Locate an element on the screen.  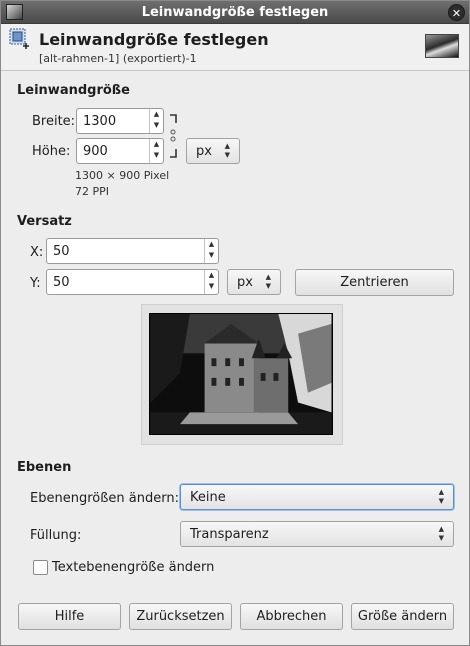
height-stepper: ▲ ▼ is located at coordinates (156, 151).